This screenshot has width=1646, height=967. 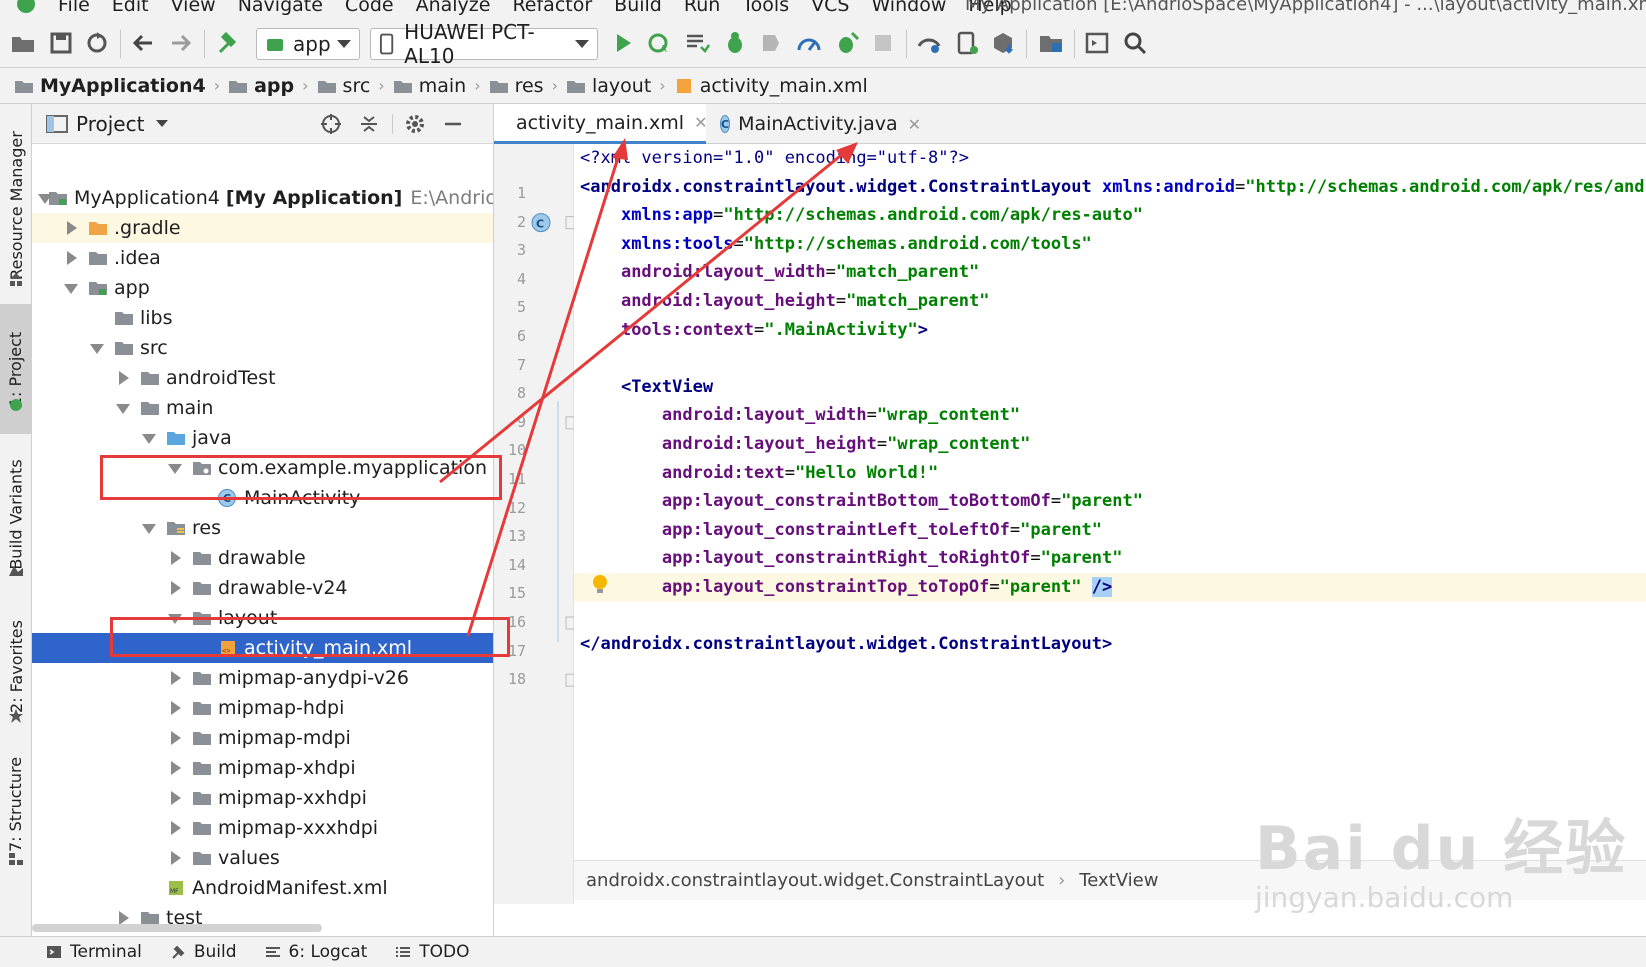 I want to click on tree-item-gradle: .gradle, so click(x=262, y=228).